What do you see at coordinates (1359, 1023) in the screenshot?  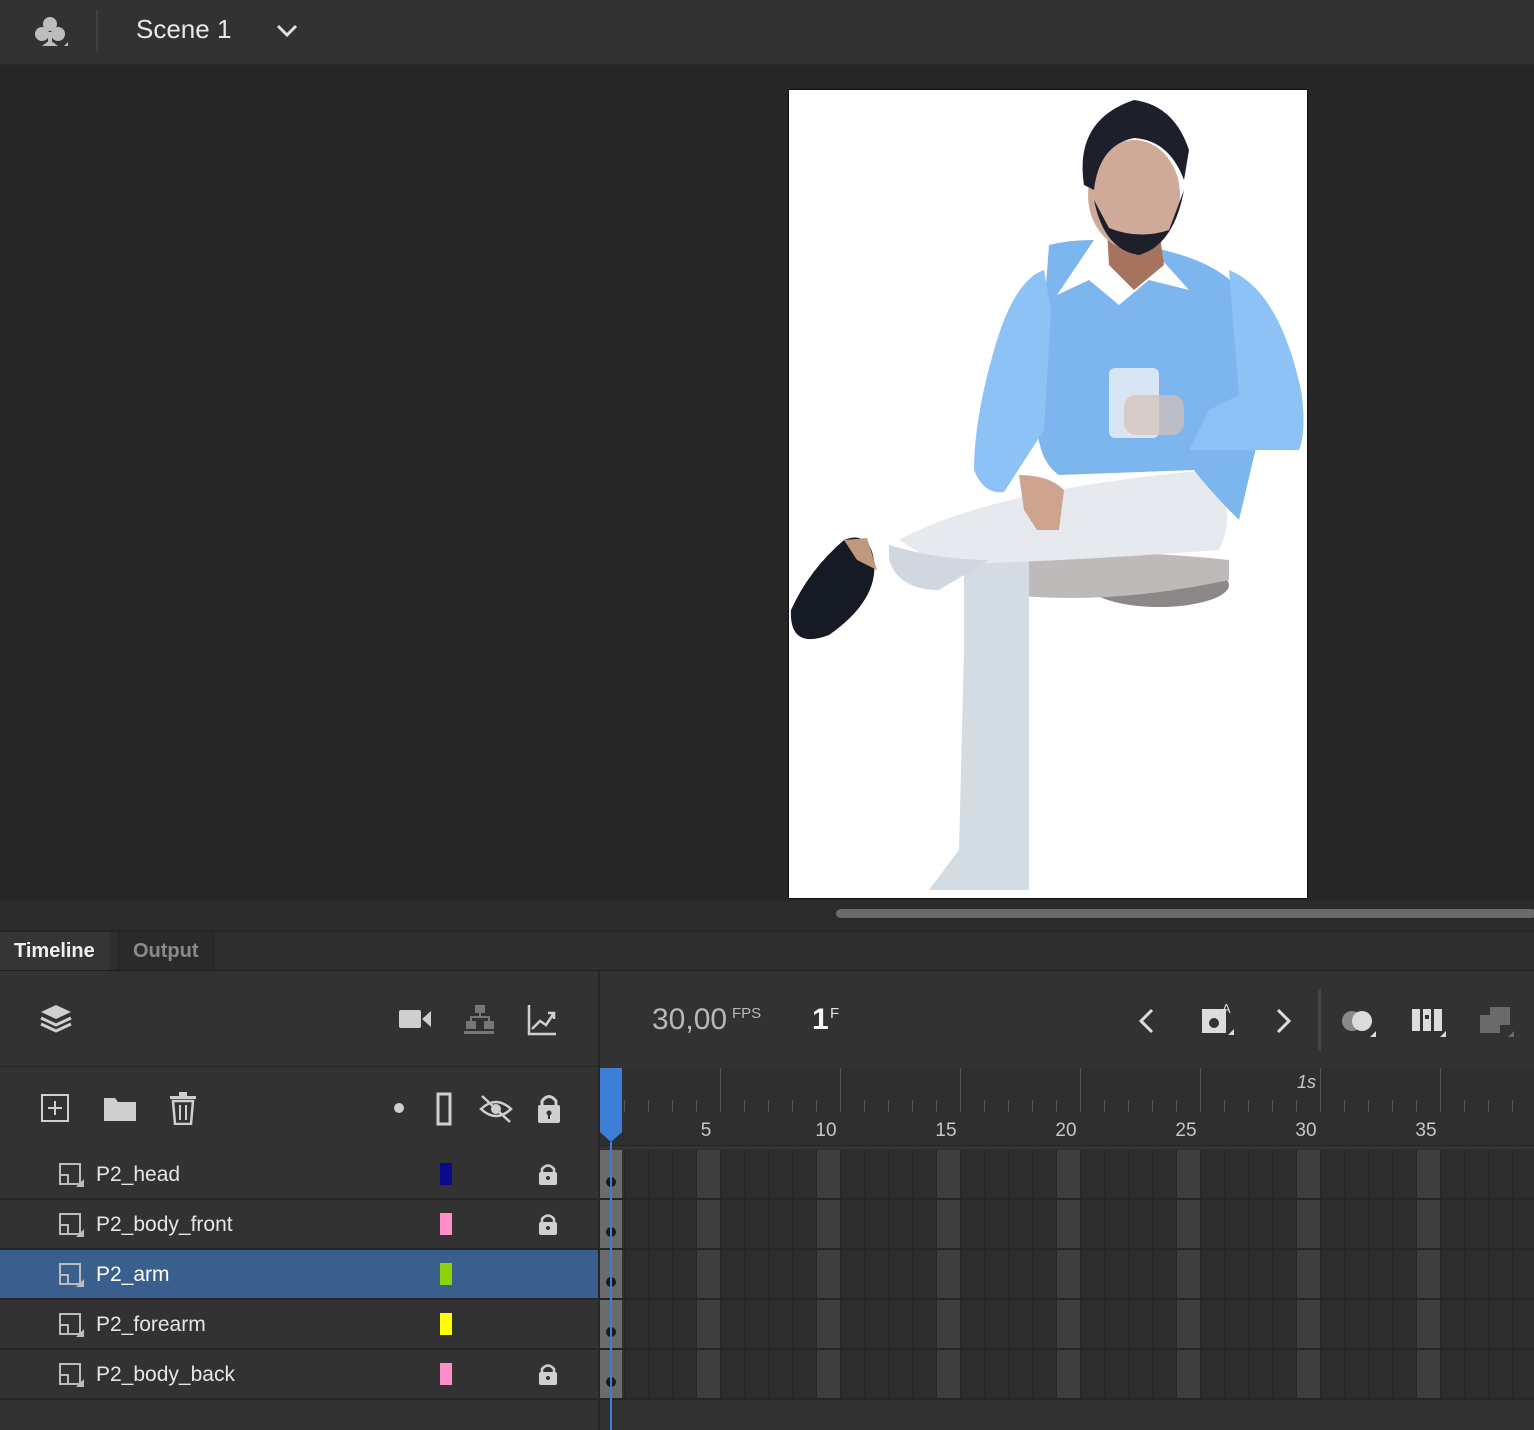 I see `onion-skin-icon` at bounding box center [1359, 1023].